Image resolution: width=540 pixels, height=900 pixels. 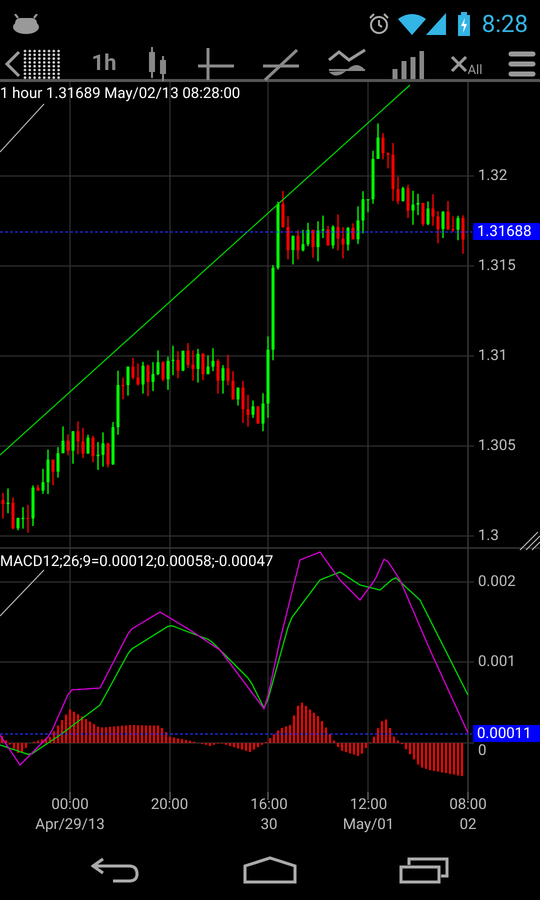 I want to click on back-chevron-icon, so click(x=13, y=63).